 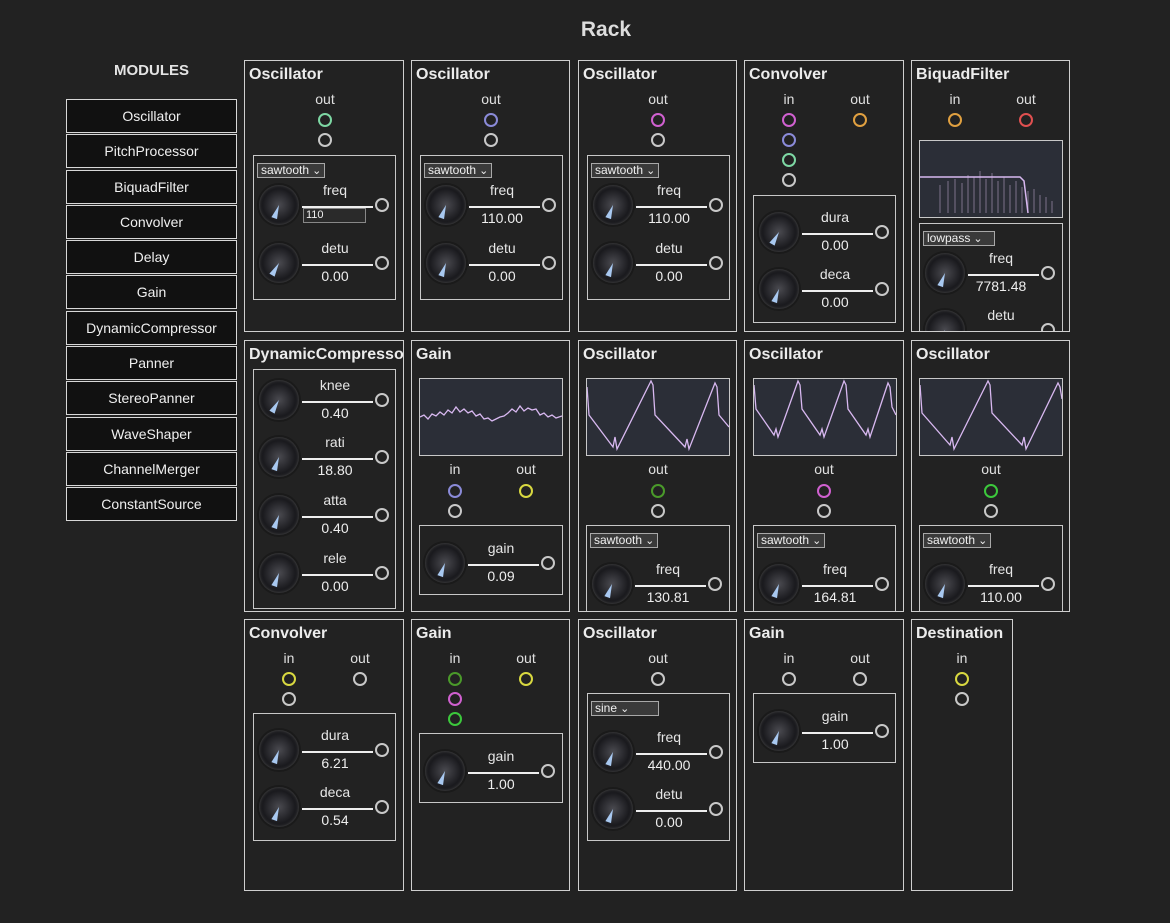 What do you see at coordinates (151, 221) in the screenshot?
I see `module-button-convolver: Convolver` at bounding box center [151, 221].